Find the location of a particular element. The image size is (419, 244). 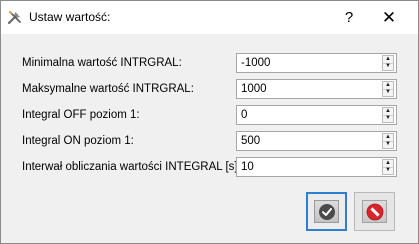

title-bar: Ustaw wartość: ? ✕ is located at coordinates (209, 17).